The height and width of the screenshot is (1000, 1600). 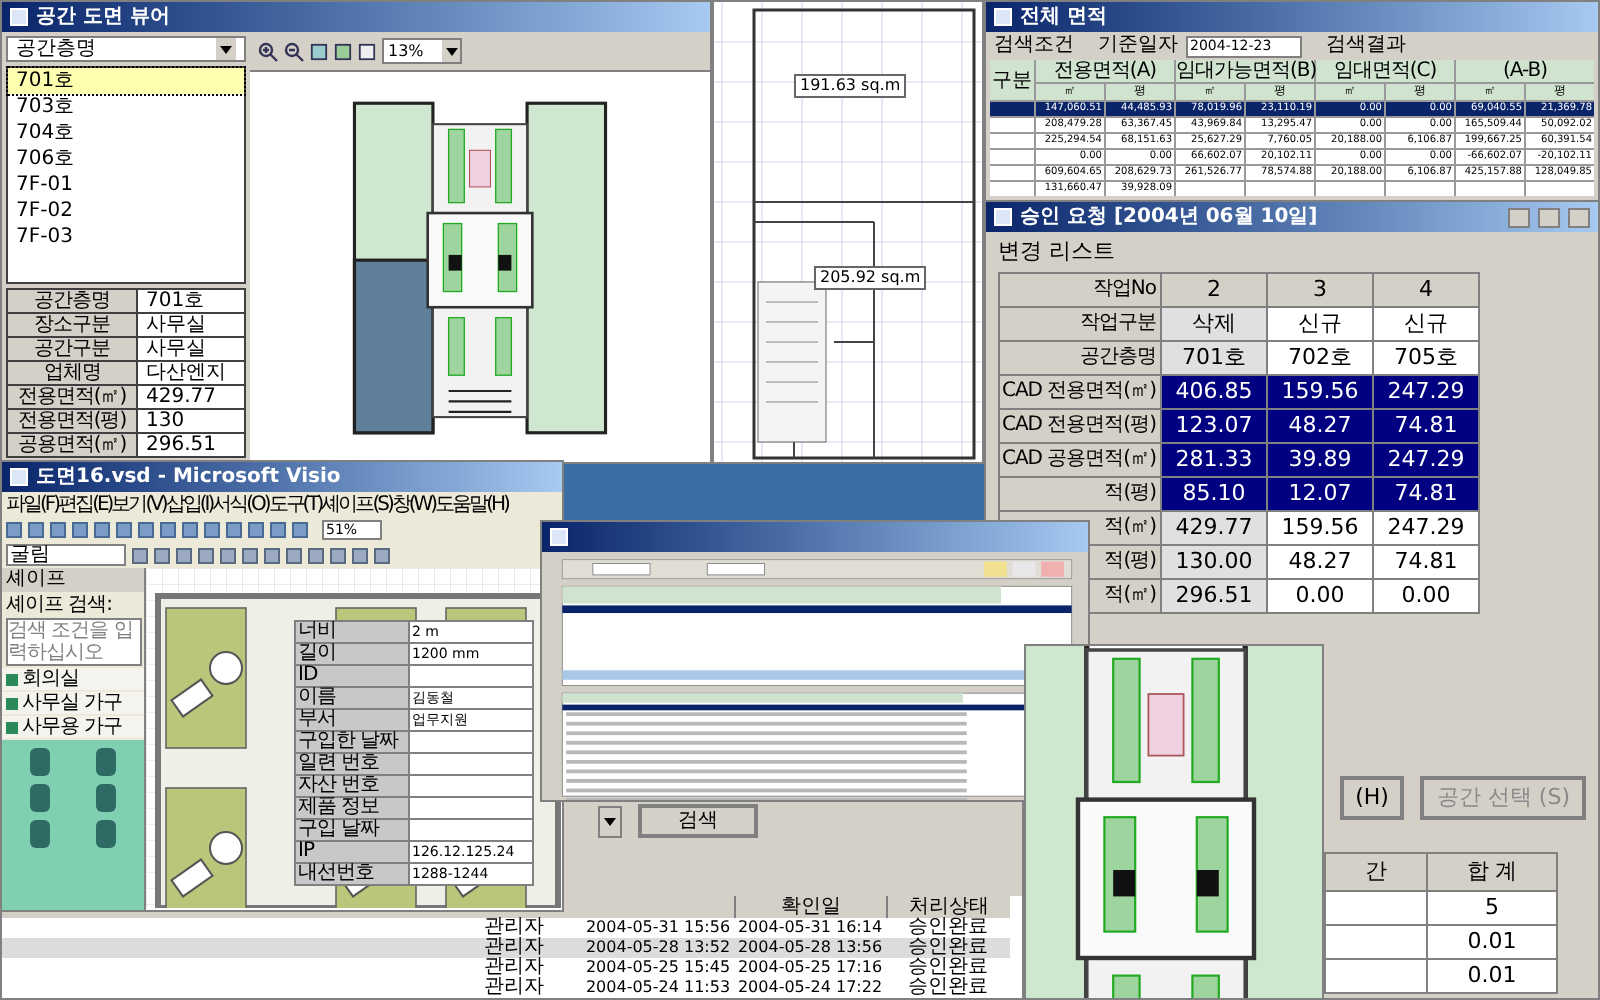 I want to click on stencil-item: 회의실, so click(x=73, y=679).